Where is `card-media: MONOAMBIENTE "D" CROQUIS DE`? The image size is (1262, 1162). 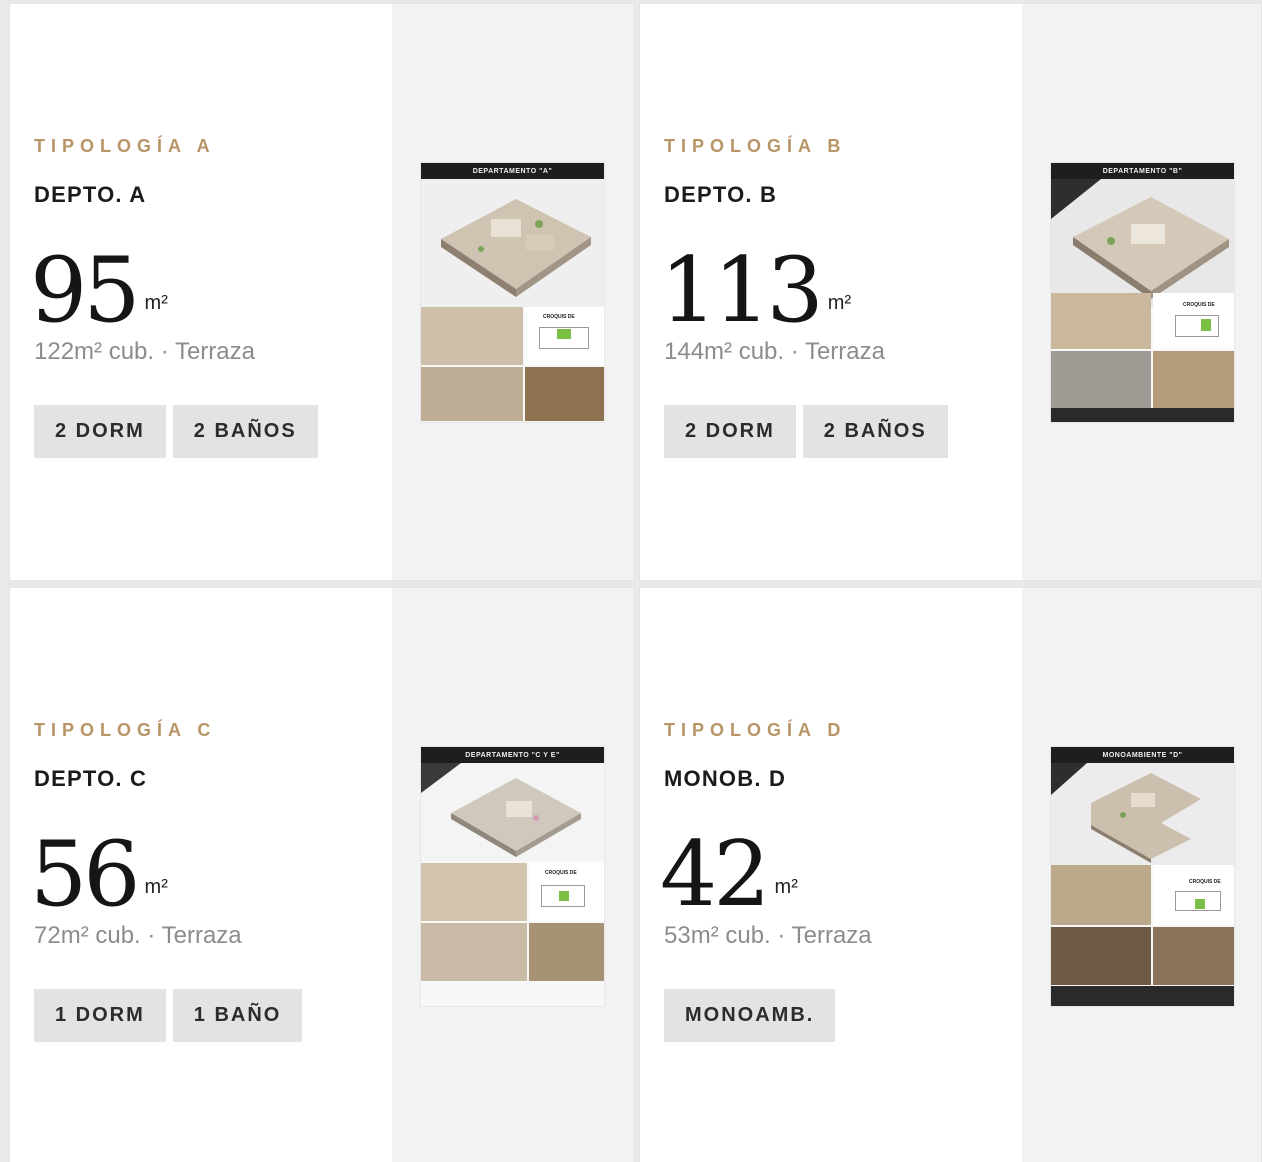 card-media: MONOAMBIENTE "D" CROQUIS DE is located at coordinates (1141, 875).